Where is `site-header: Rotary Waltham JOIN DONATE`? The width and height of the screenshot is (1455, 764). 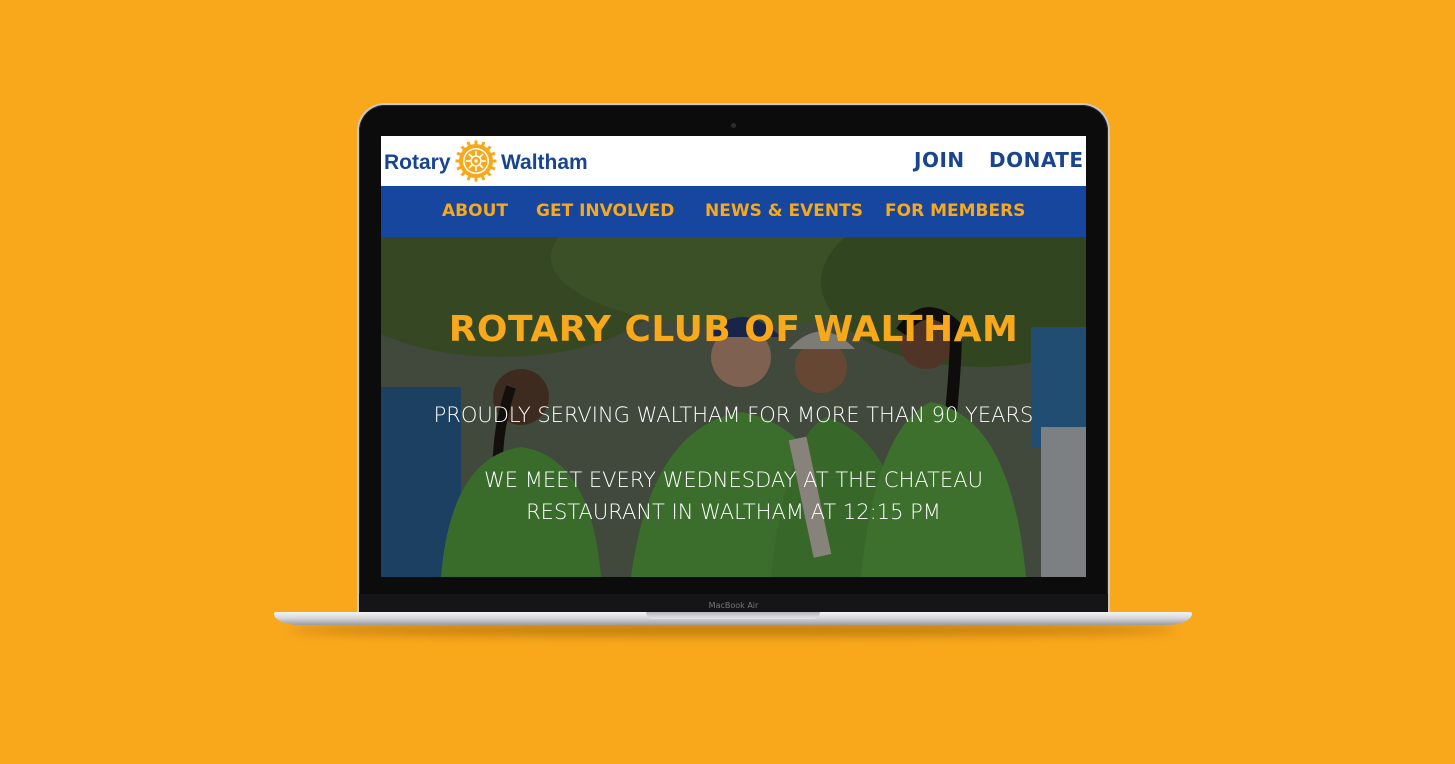 site-header: Rotary Waltham JOIN DONATE is located at coordinates (733, 161).